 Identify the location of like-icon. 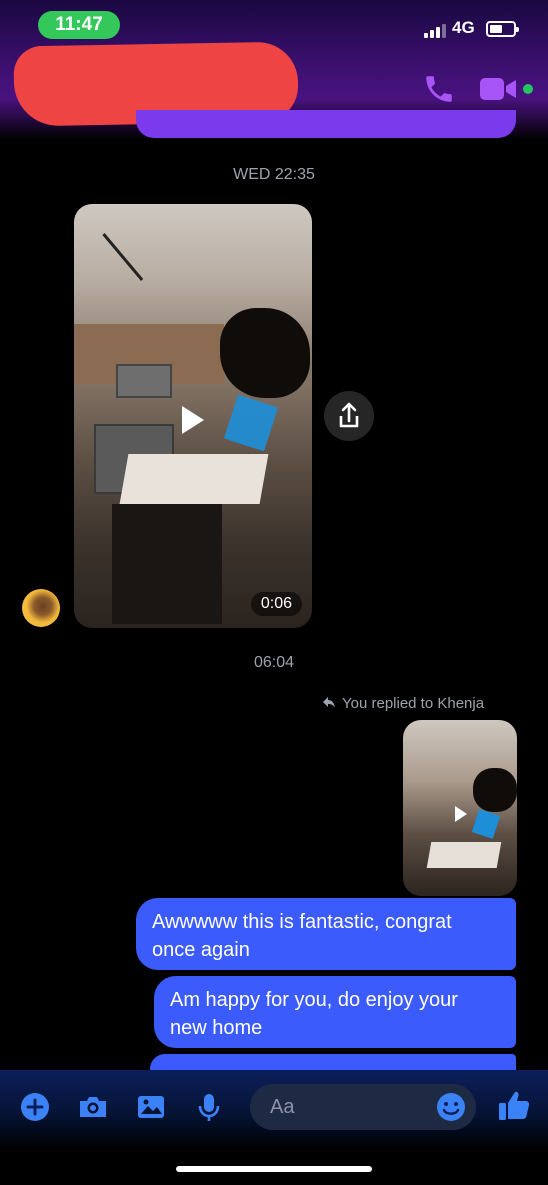
(514, 1106).